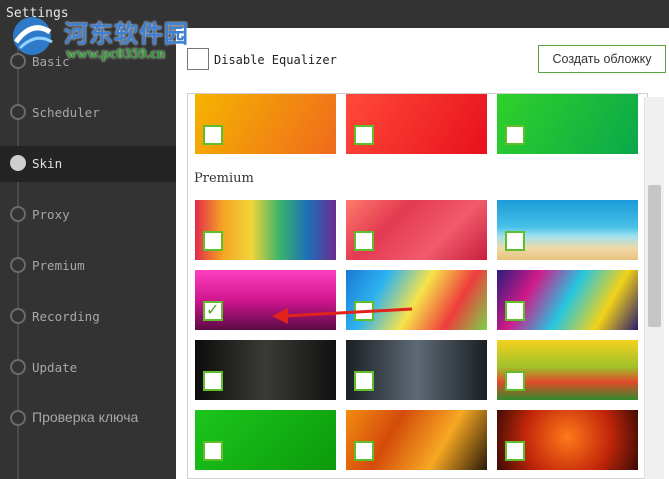 This screenshot has width=669, height=479. What do you see at coordinates (224, 178) in the screenshot?
I see `section-label-premium: Premium` at bounding box center [224, 178].